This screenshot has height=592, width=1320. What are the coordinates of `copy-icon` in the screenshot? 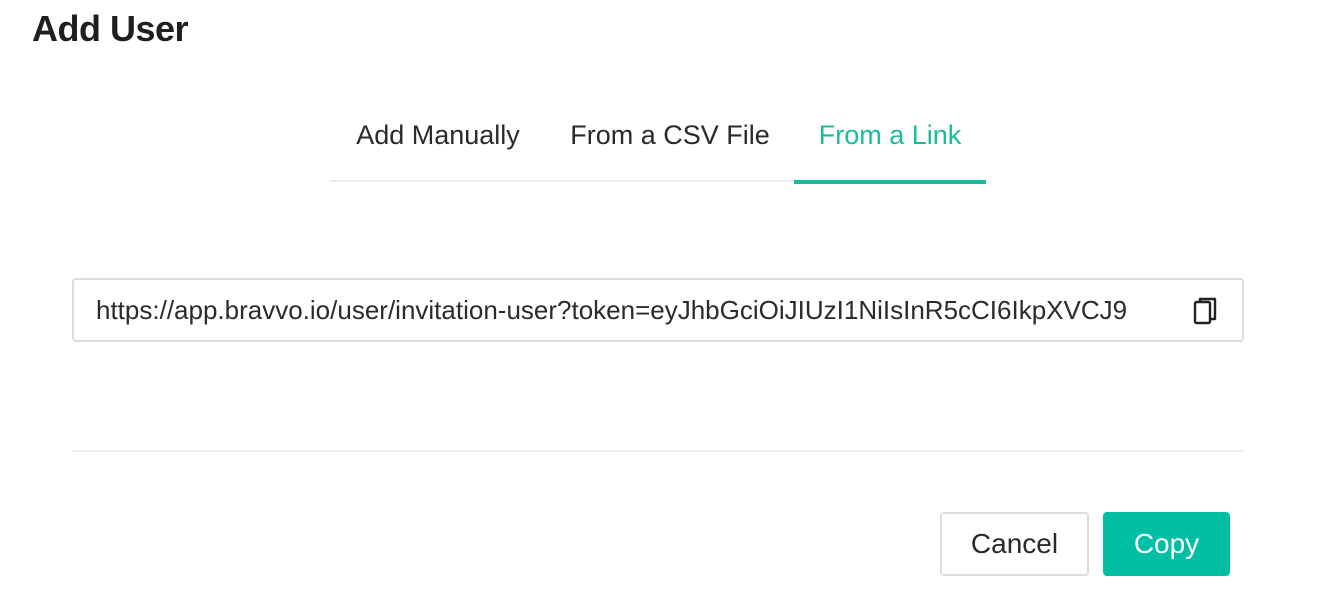 It's located at (1206, 311).